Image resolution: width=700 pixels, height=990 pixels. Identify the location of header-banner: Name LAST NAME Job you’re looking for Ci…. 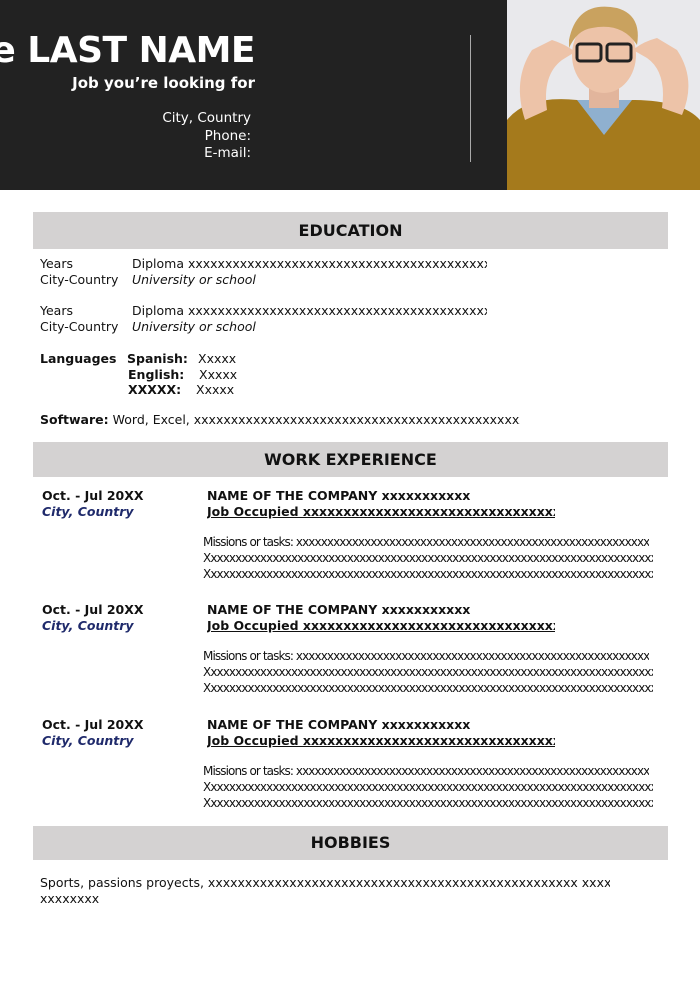
(253, 95).